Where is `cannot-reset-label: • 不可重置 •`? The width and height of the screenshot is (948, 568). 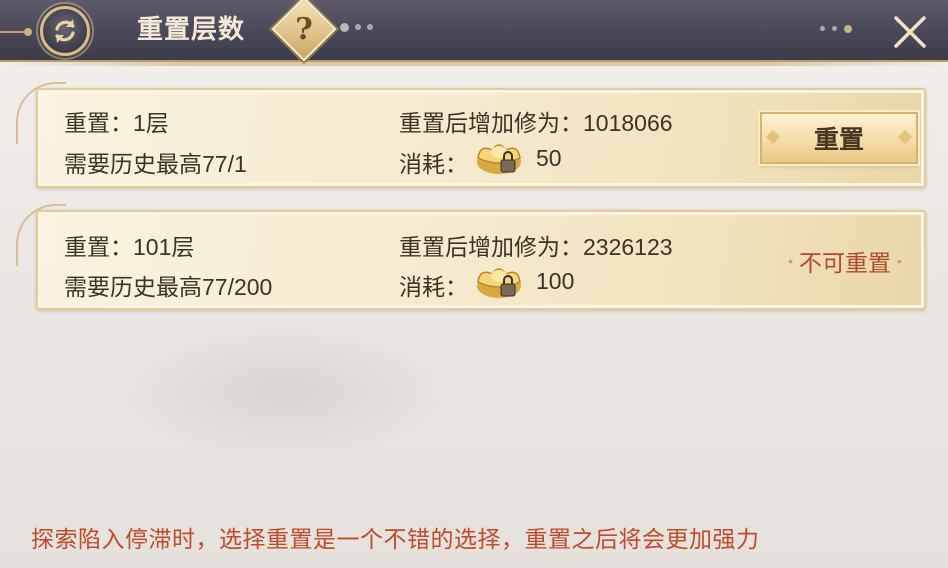
cannot-reset-label: • 不可重置 • is located at coordinates (845, 261).